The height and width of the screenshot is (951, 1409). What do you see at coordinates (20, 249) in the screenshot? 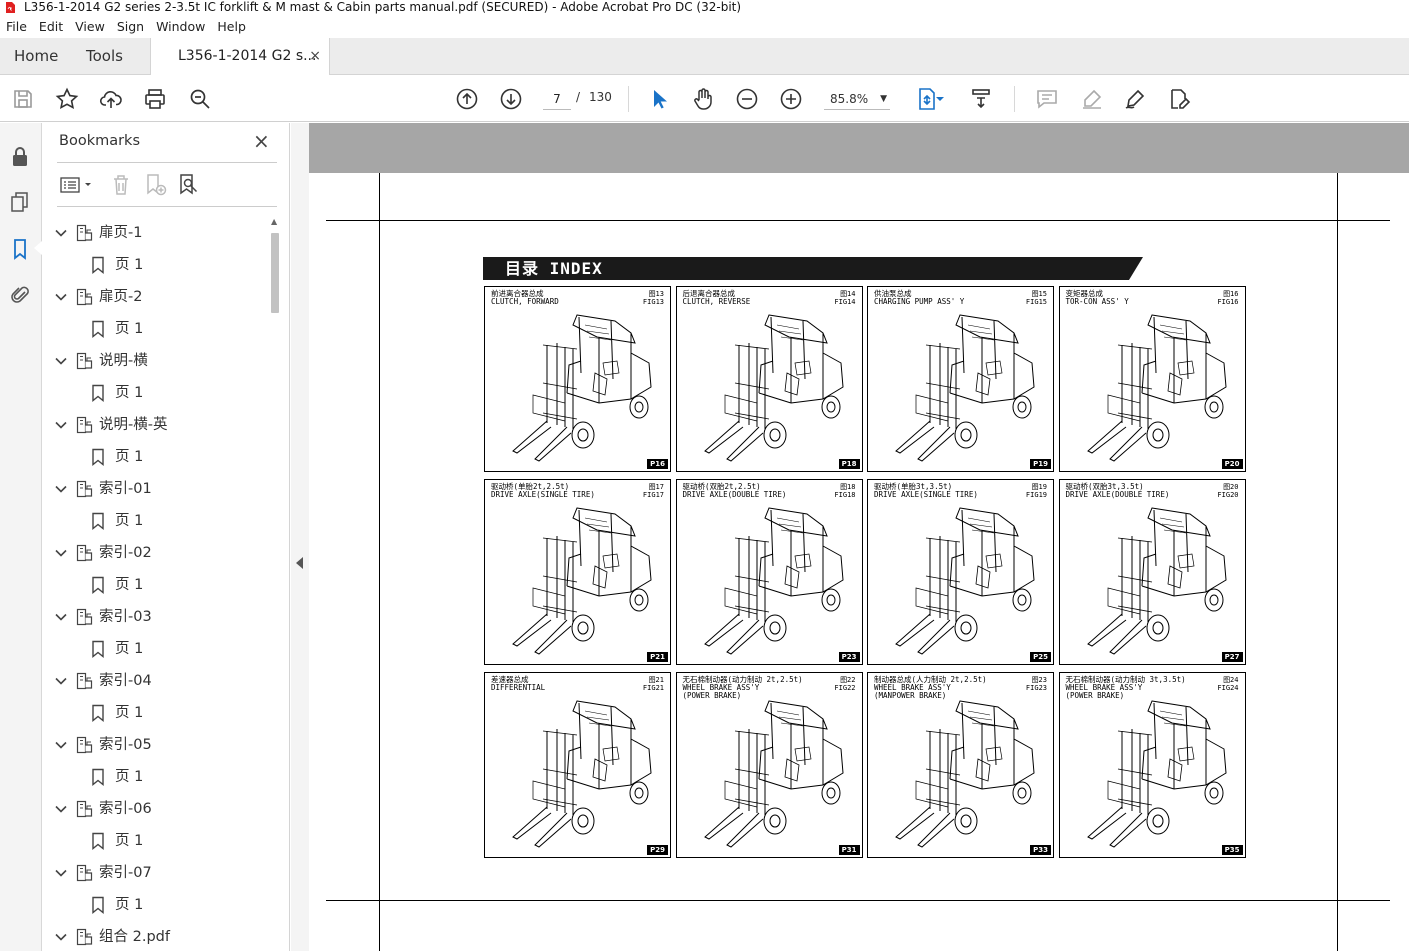
I see `bookmark-panel-icon` at bounding box center [20, 249].